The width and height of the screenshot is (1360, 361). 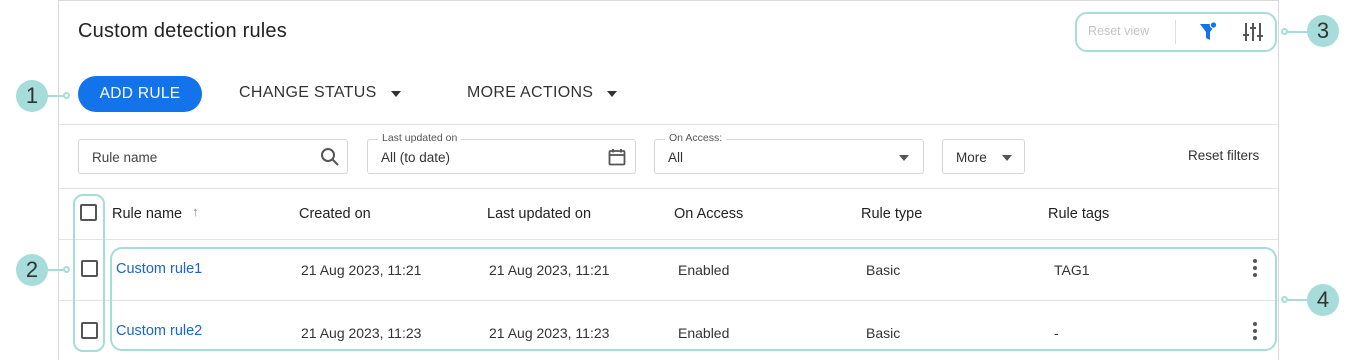 I want to click on callout-badge-2: 2, so click(x=32, y=270).